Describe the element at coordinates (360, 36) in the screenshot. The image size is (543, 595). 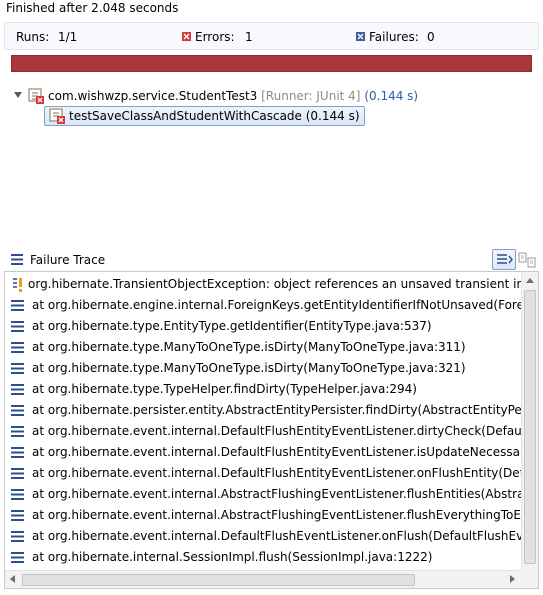
I see `failure-icon` at that location.